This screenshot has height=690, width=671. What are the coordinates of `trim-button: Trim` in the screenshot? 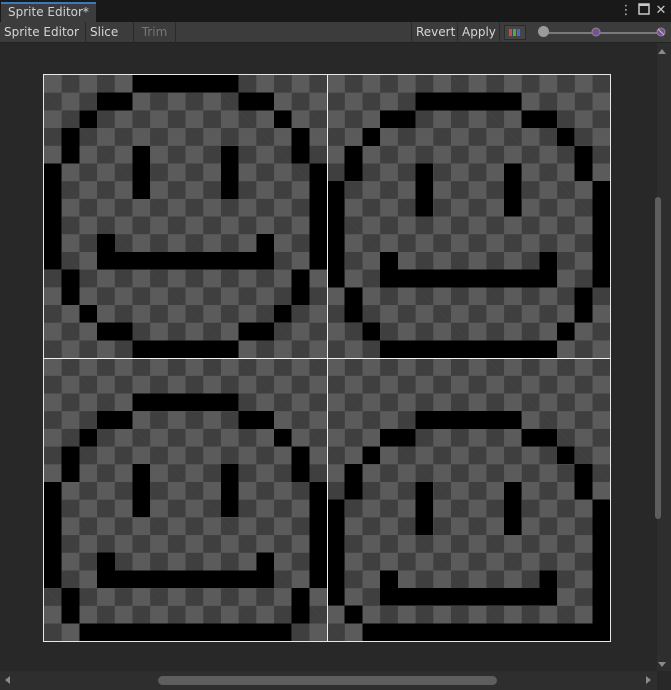 It's located at (155, 32).